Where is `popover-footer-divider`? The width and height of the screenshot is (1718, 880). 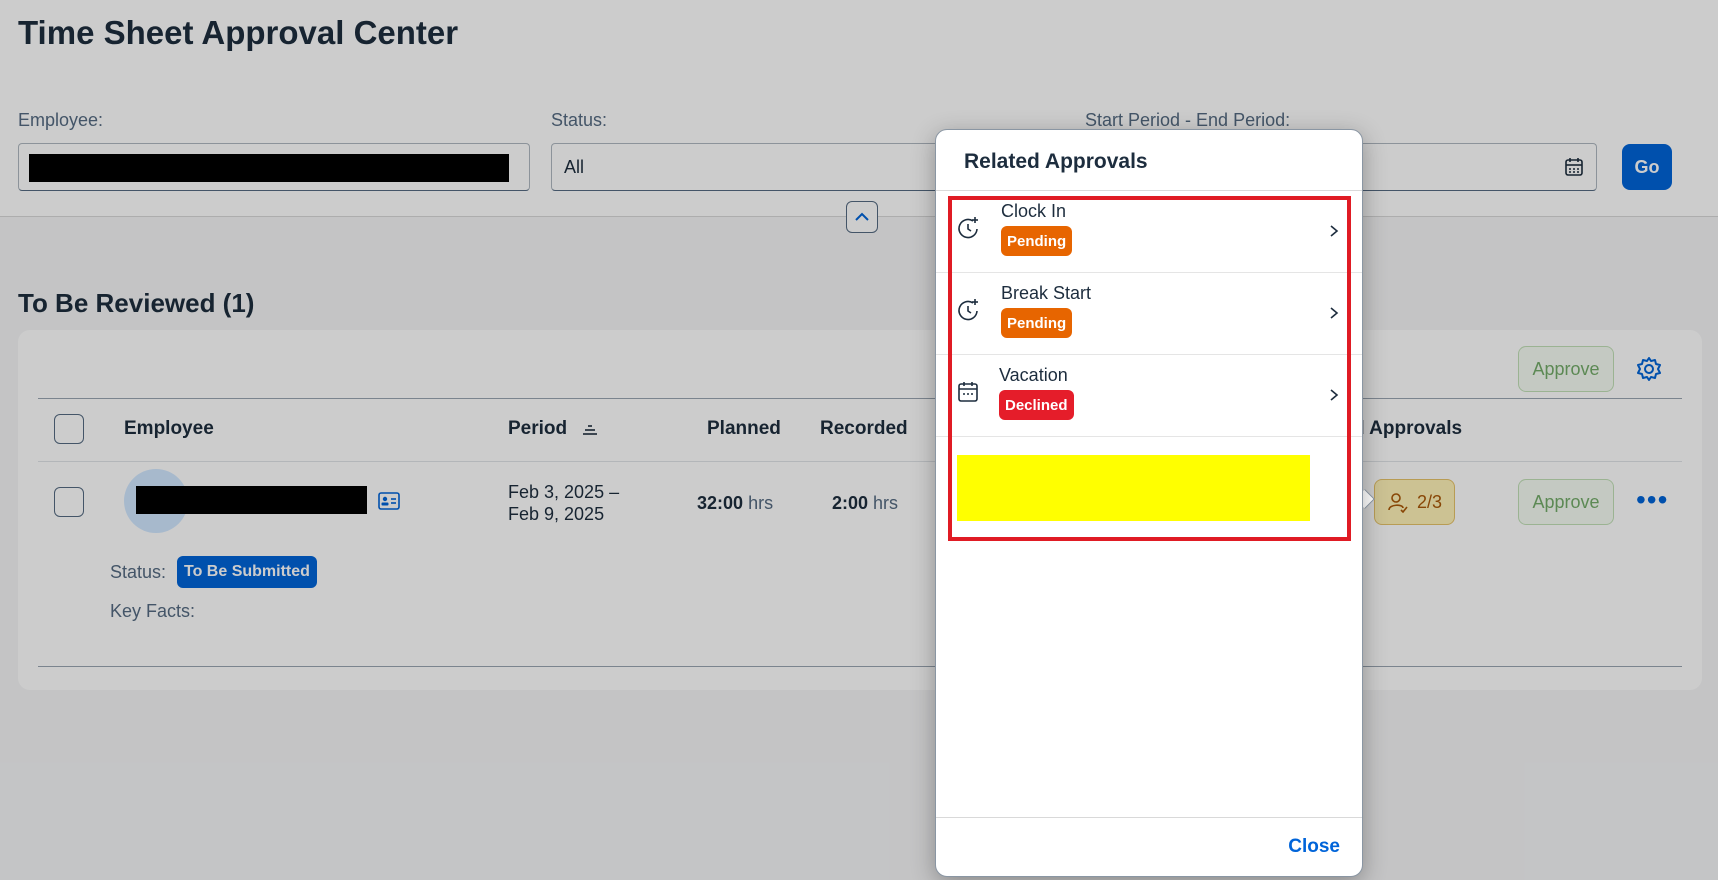
popover-footer-divider is located at coordinates (1149, 817).